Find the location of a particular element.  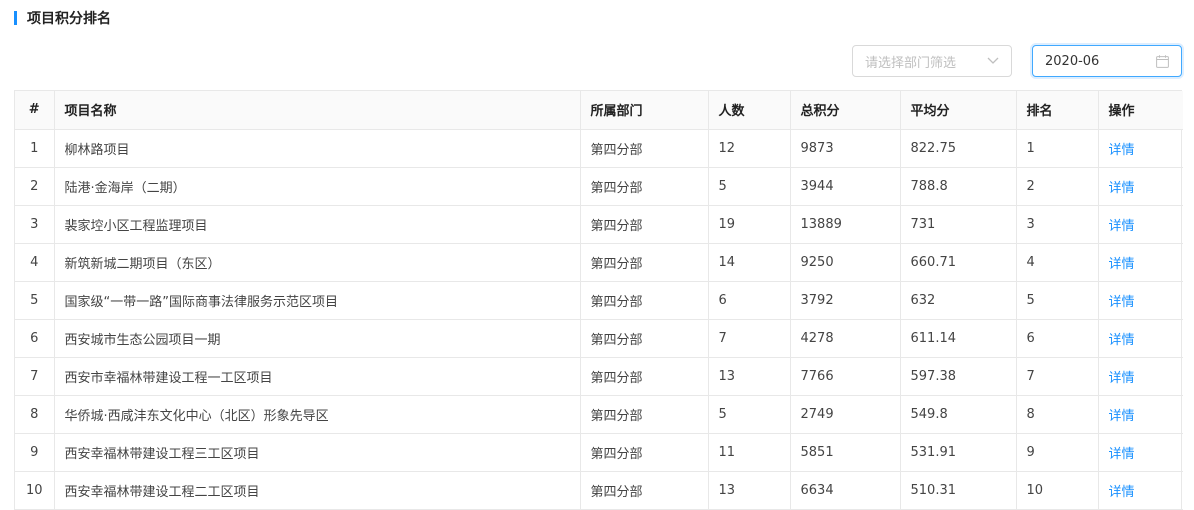

table-row: 6 西安城市生态公园项目一期 第四分部 7 4278 611.14 6 详情 is located at coordinates (599, 338).